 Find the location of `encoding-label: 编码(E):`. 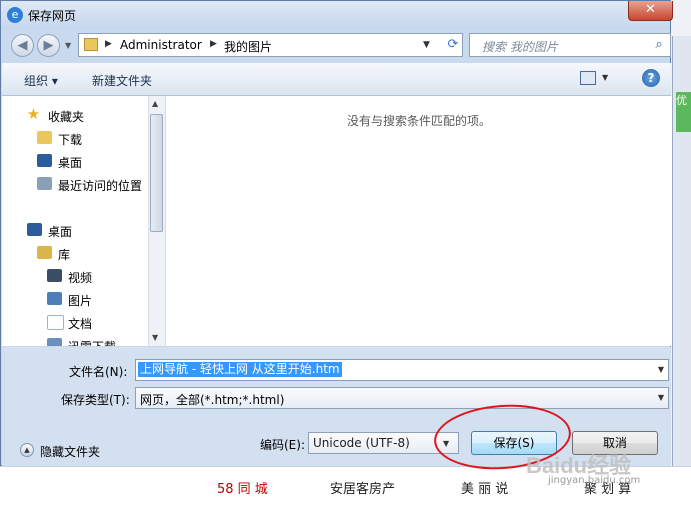

encoding-label: 编码(E): is located at coordinates (282, 445).